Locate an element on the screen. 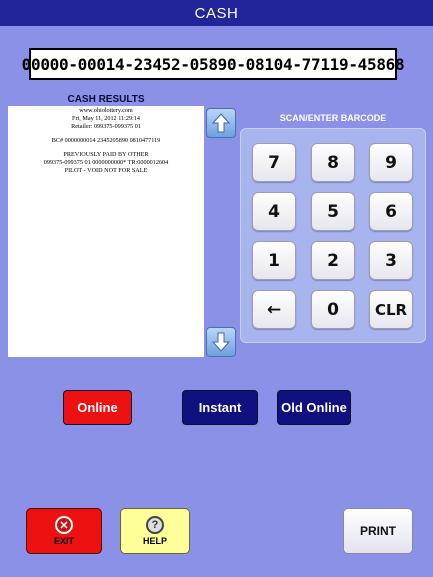  key-2: 2 is located at coordinates (333, 260).